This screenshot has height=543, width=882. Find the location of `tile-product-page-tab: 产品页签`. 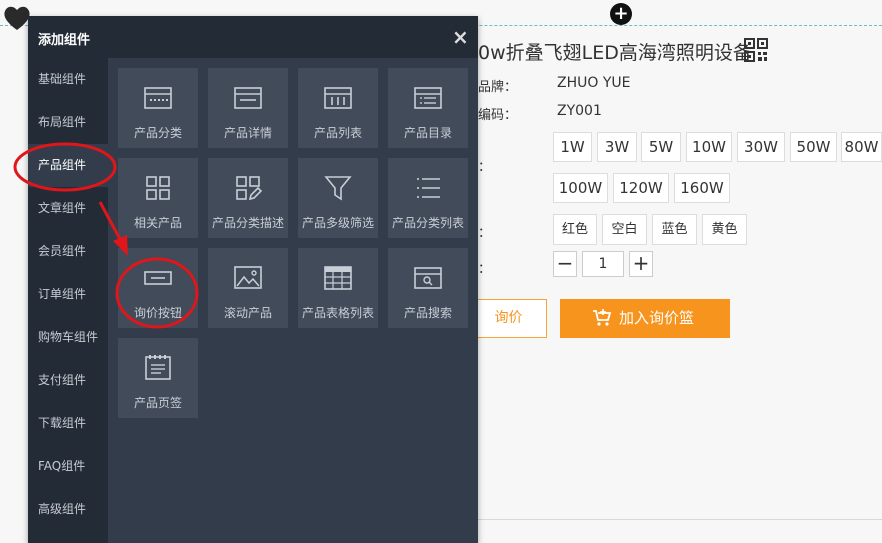

tile-product-page-tab: 产品页签 is located at coordinates (158, 378).